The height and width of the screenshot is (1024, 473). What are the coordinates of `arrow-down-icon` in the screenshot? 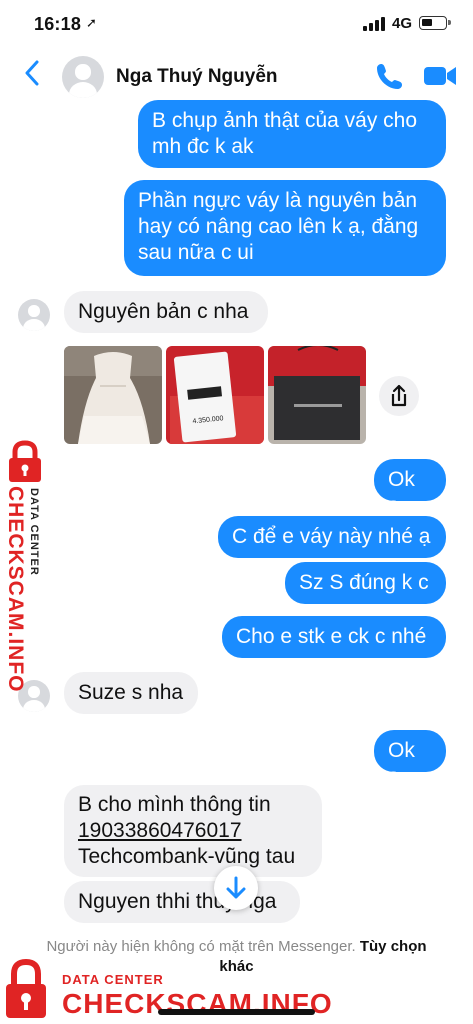 It's located at (236, 887).